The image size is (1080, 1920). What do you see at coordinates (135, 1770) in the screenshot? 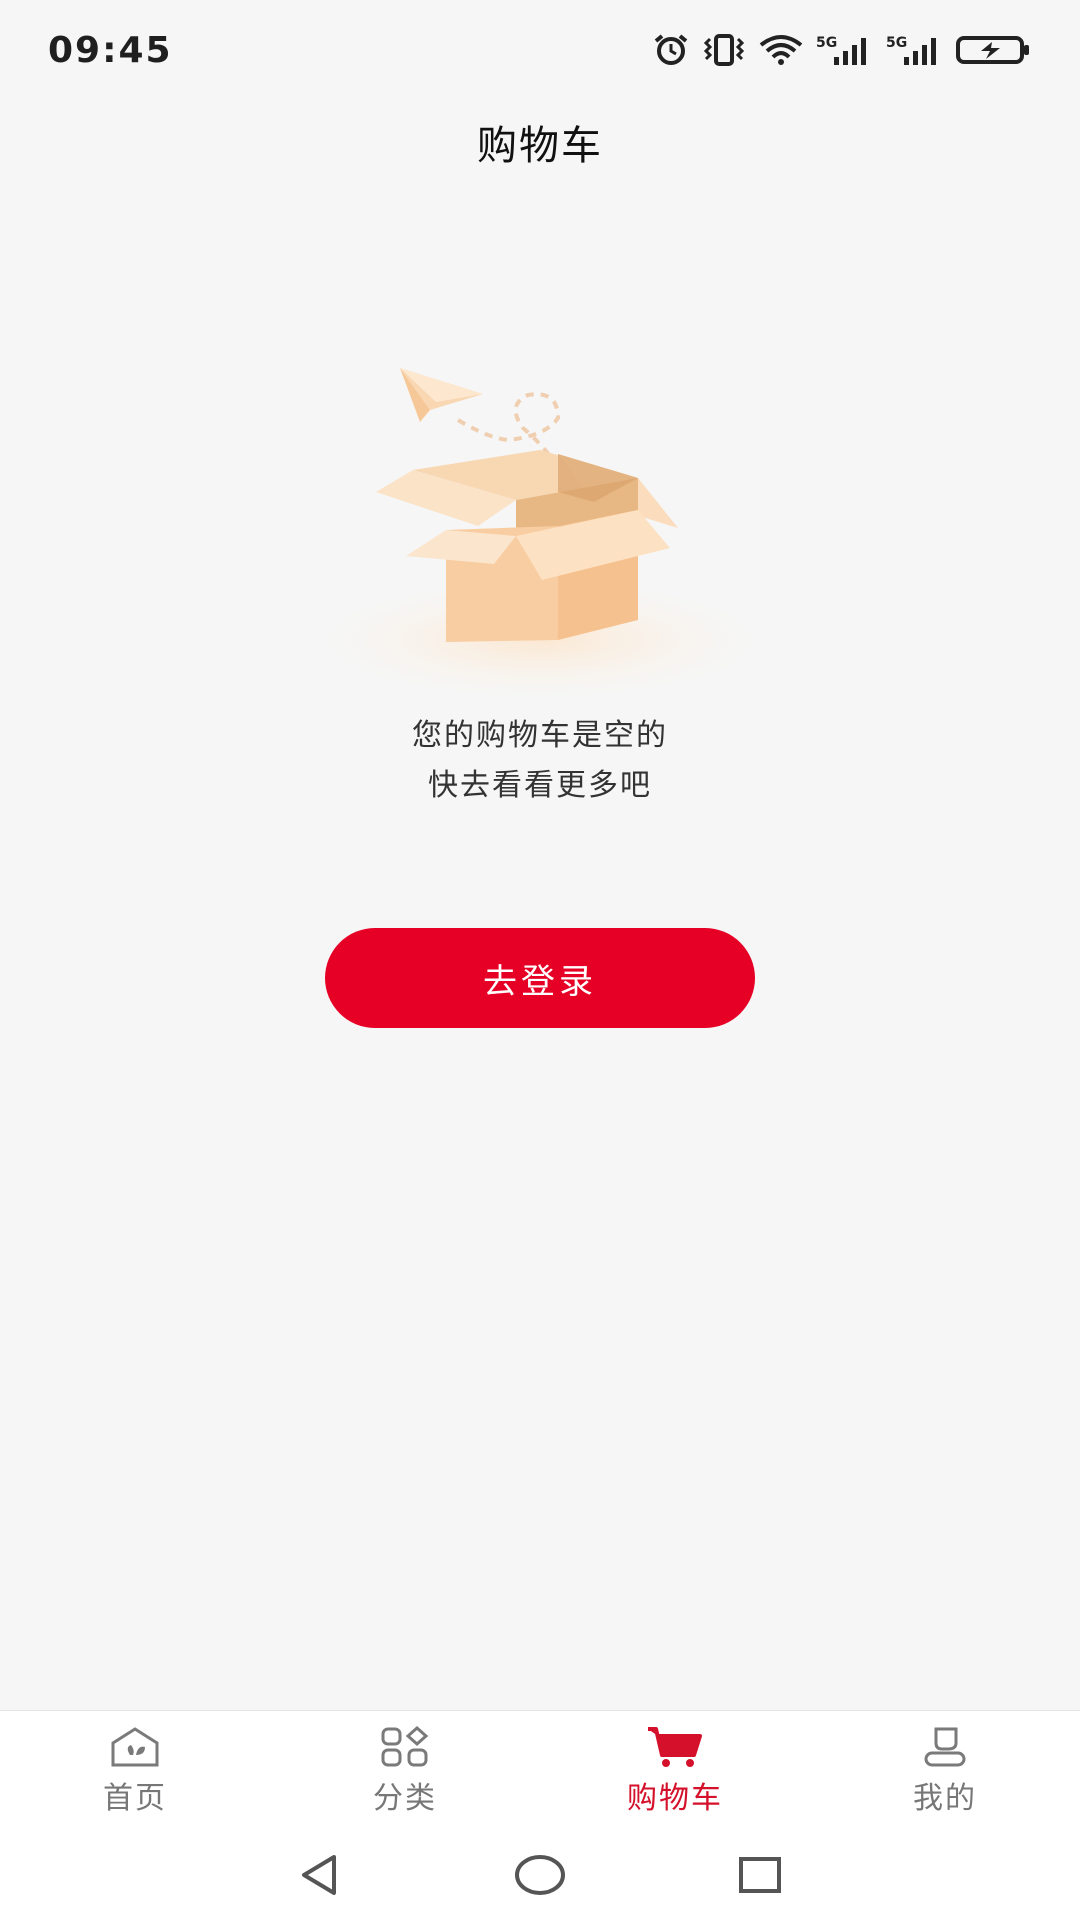
I see `tab-home: 首页` at bounding box center [135, 1770].